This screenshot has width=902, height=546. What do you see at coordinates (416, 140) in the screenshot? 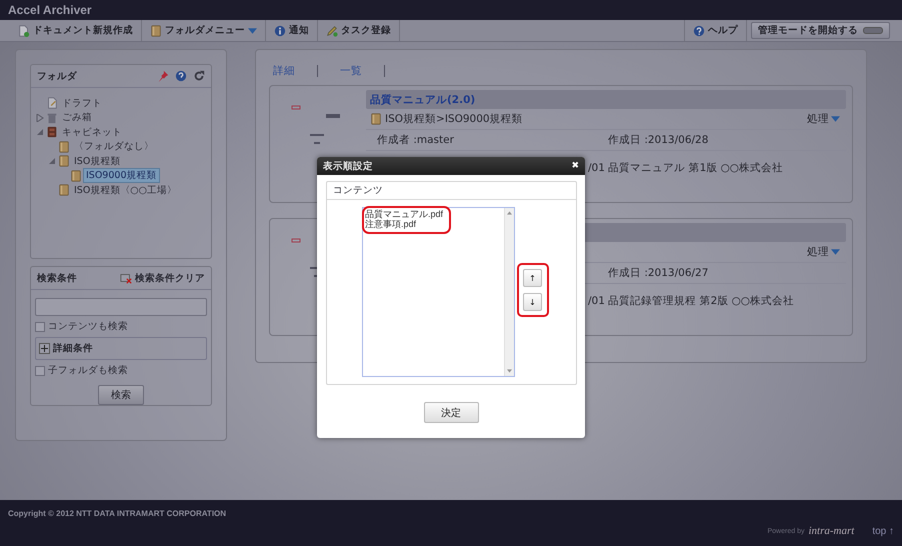
I see `author: 作成者 :master` at bounding box center [416, 140].